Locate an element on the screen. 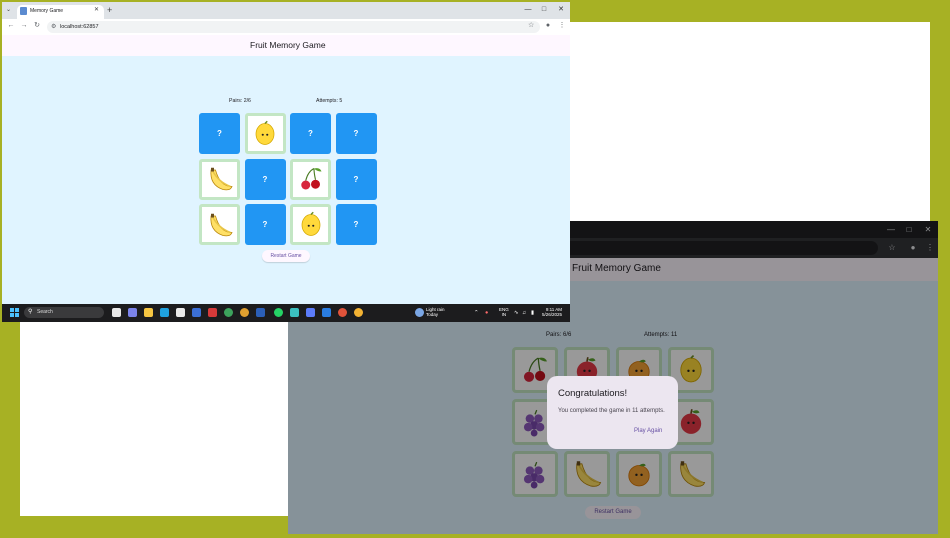 This screenshot has width=950, height=538. tab-close-icon: ✕ is located at coordinates (96, 10).